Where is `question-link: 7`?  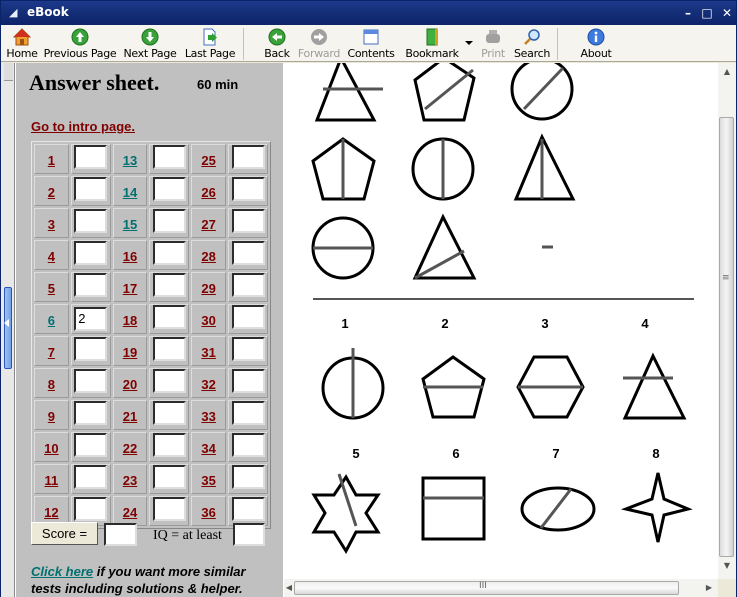
question-link: 7 is located at coordinates (51, 352).